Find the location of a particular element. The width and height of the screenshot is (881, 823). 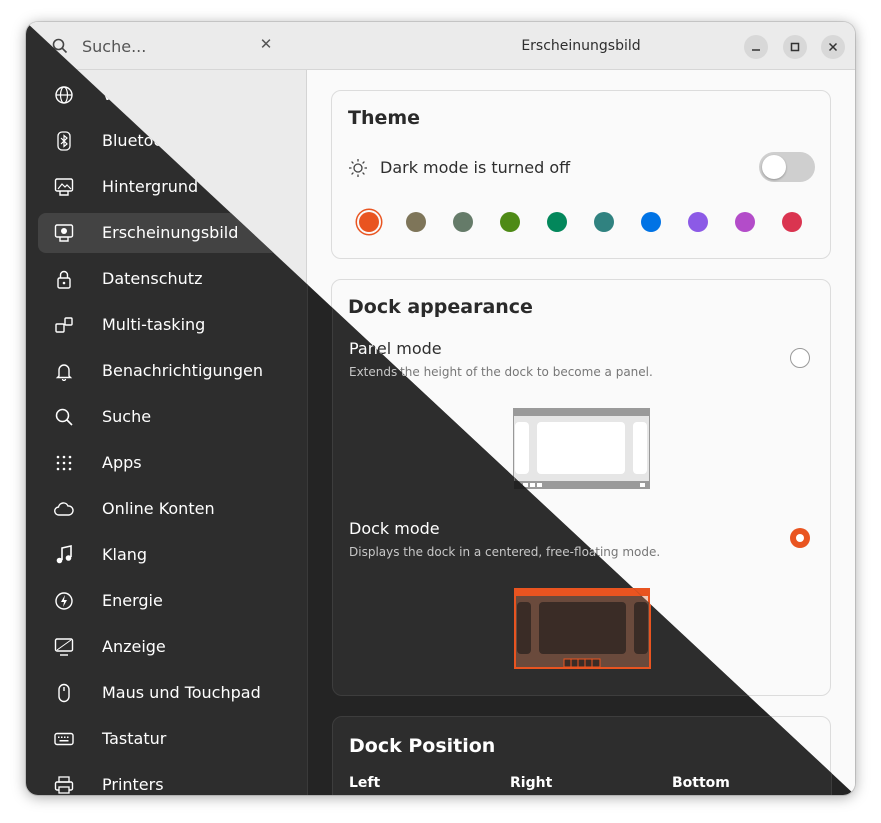

sidebar-item-anzeige: Anzeige is located at coordinates (166, 647).